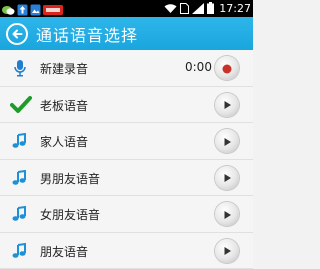 The height and width of the screenshot is (269, 320). What do you see at coordinates (198, 67) in the screenshot?
I see `record-duration: 0:00` at bounding box center [198, 67].